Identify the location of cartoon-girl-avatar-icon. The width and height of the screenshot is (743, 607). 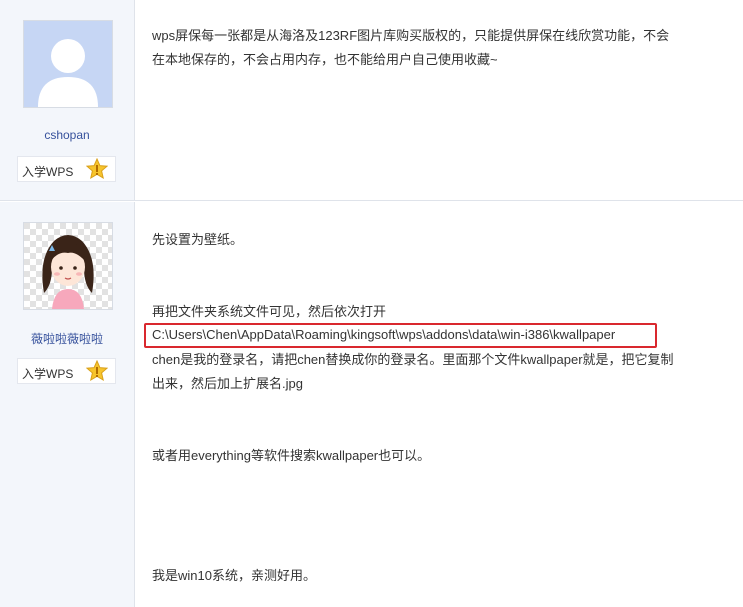
(68, 266).